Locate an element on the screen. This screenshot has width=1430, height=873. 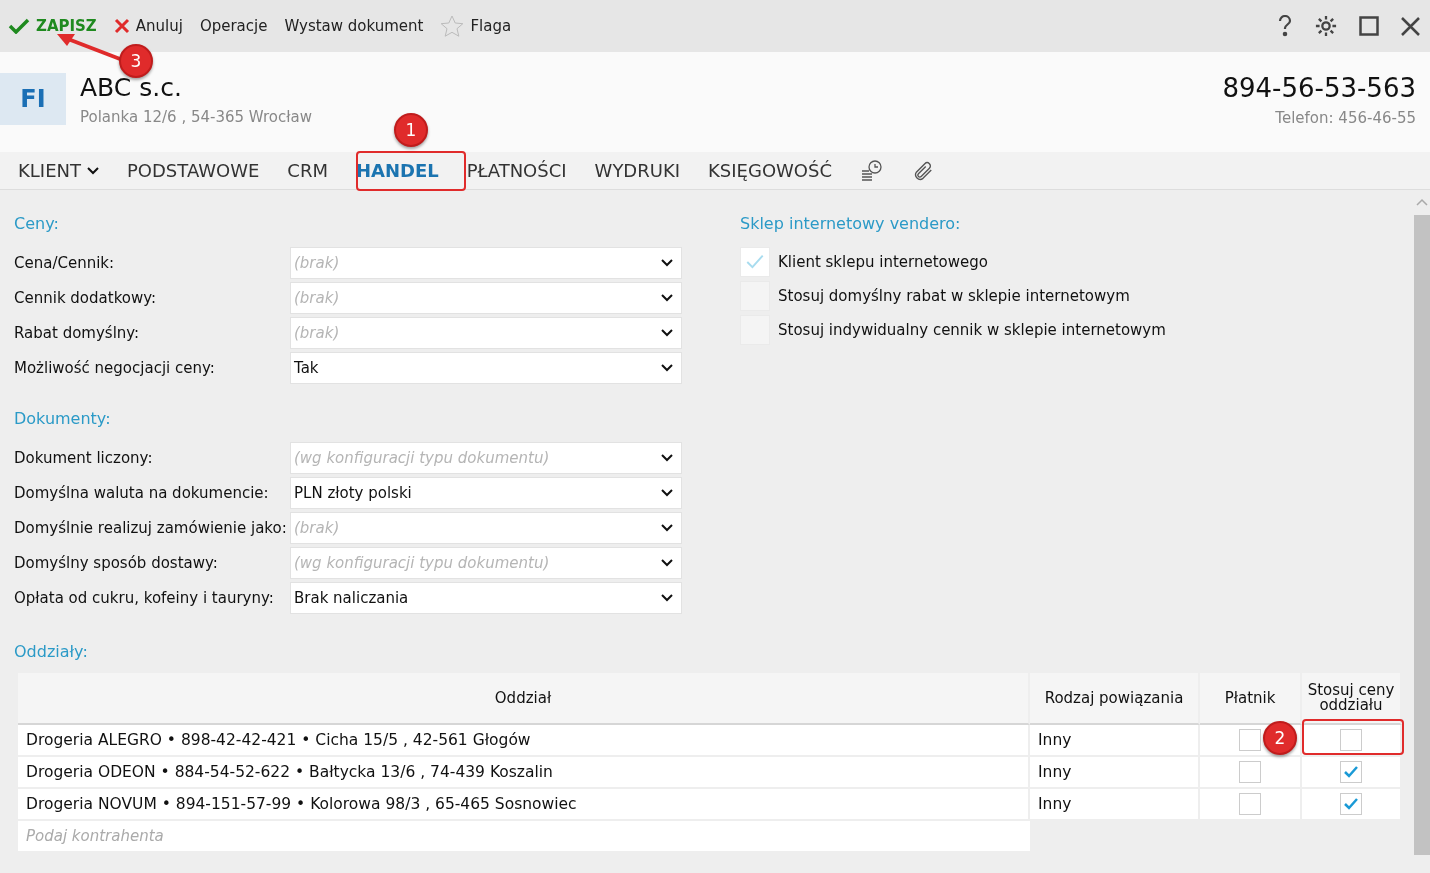
phone-number: Telefon: 456-46-55 is located at coordinates (1345, 118).